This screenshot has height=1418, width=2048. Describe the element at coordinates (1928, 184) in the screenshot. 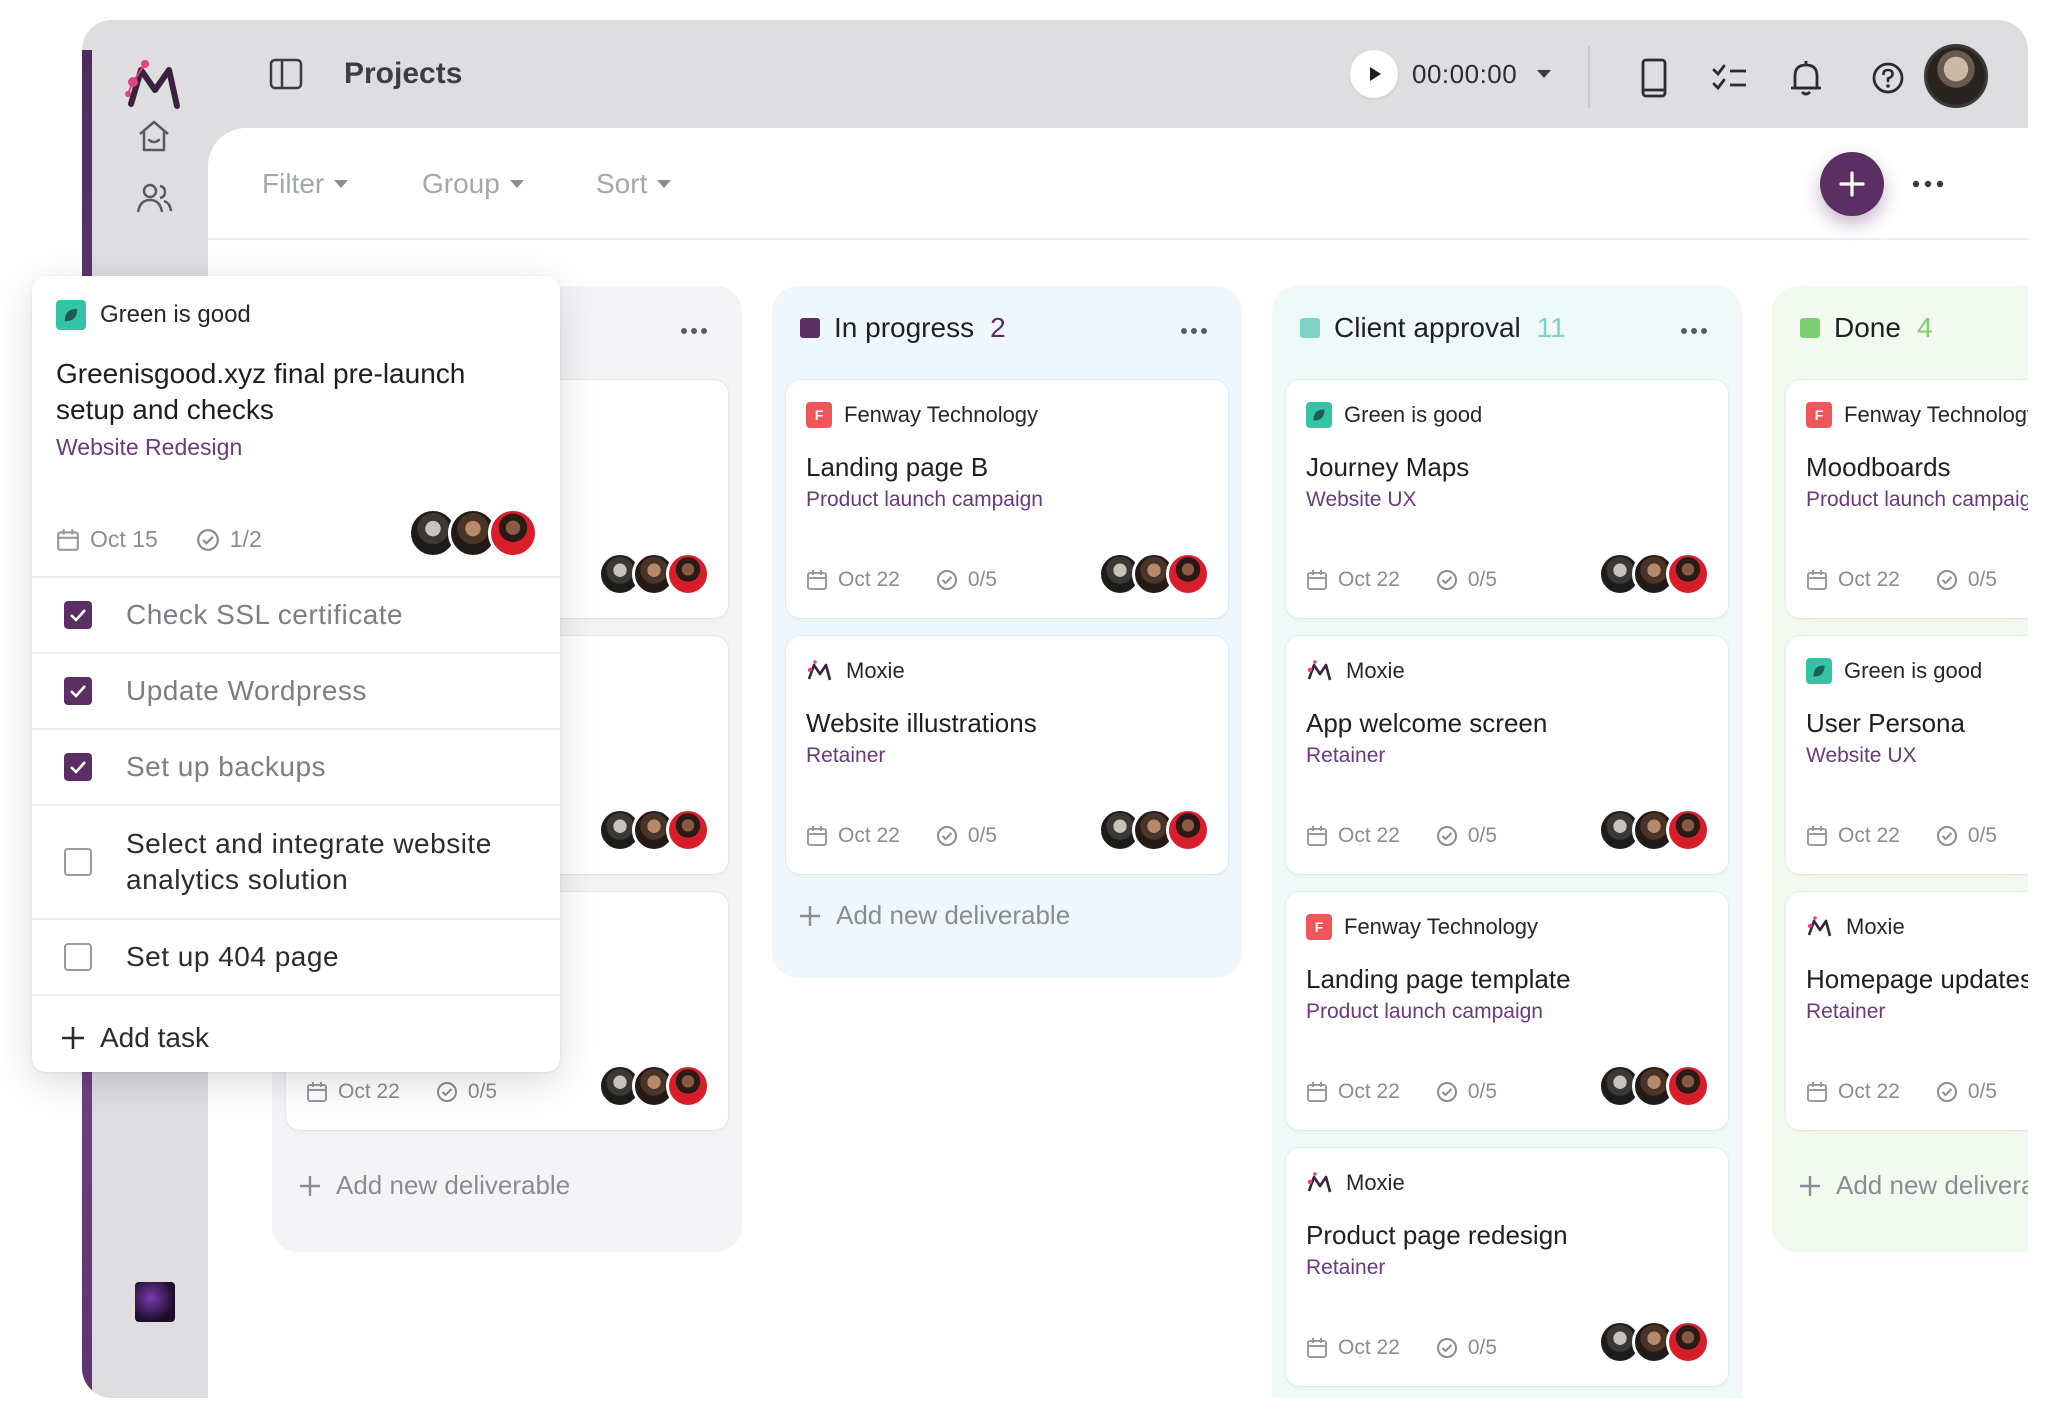

I see `more-options-button` at that location.